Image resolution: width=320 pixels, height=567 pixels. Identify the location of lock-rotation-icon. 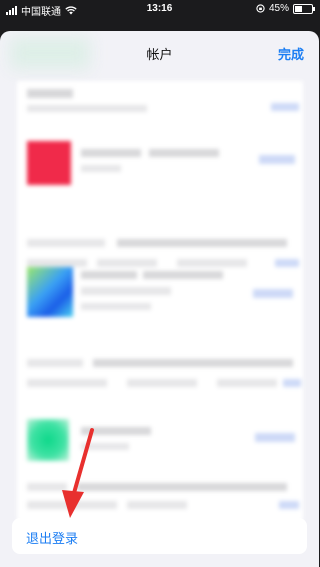
(260, 8).